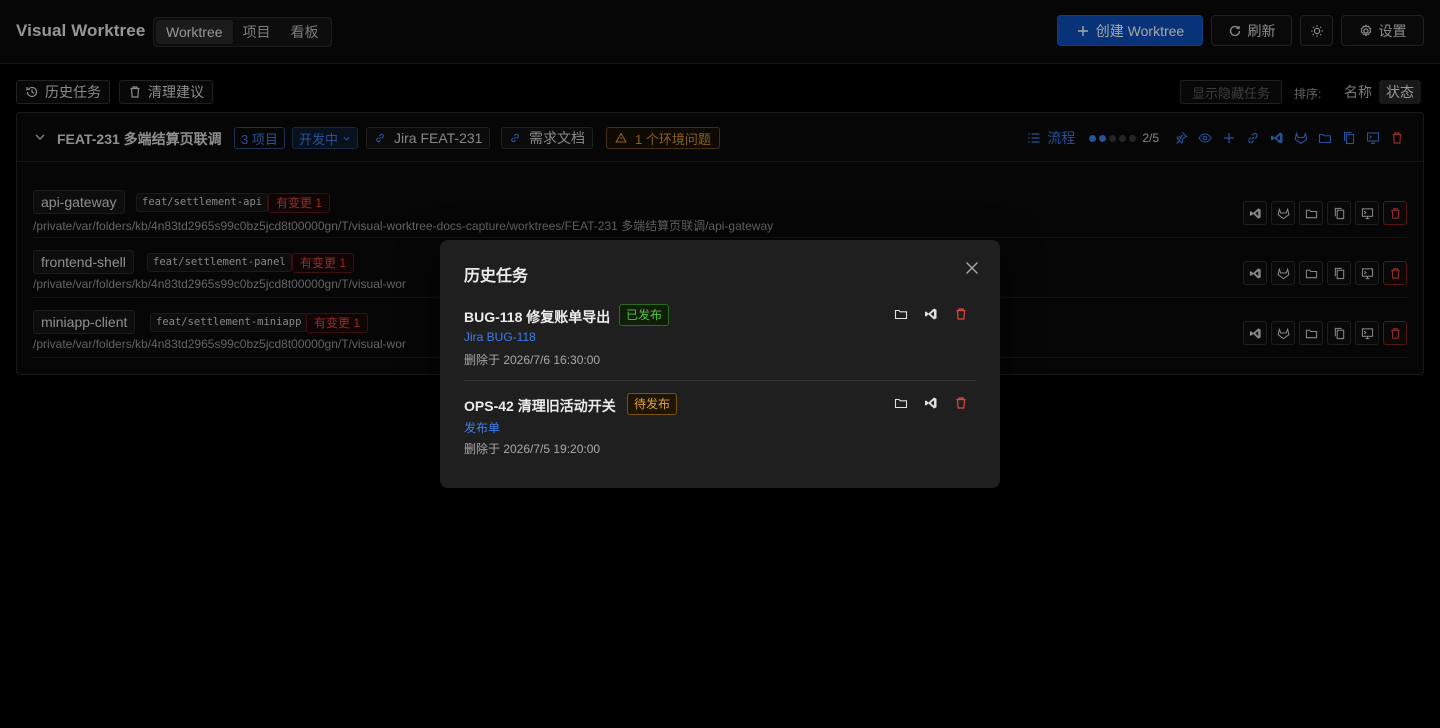 The width and height of the screenshot is (1440, 728). What do you see at coordinates (540, 406) in the screenshot?
I see `history-item-title: OPS-42 清理旧活动开关` at bounding box center [540, 406].